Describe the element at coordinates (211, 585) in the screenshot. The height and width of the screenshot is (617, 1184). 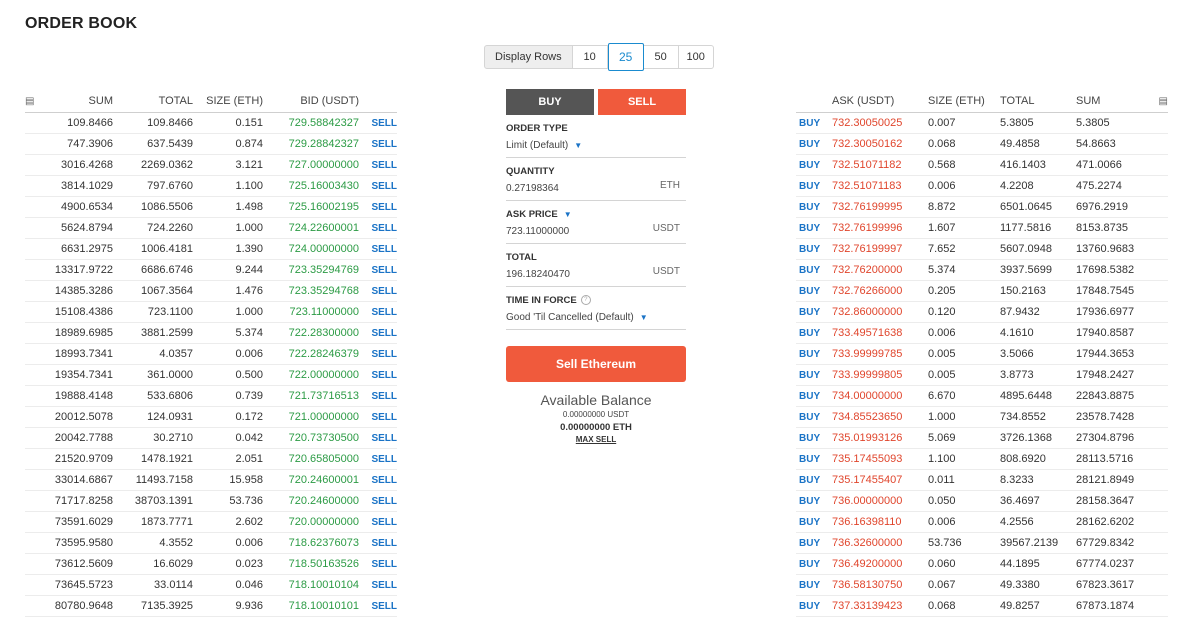
I see `table-row: 73645.5723 33.0114 0.046 718.10010104 SELL` at that location.